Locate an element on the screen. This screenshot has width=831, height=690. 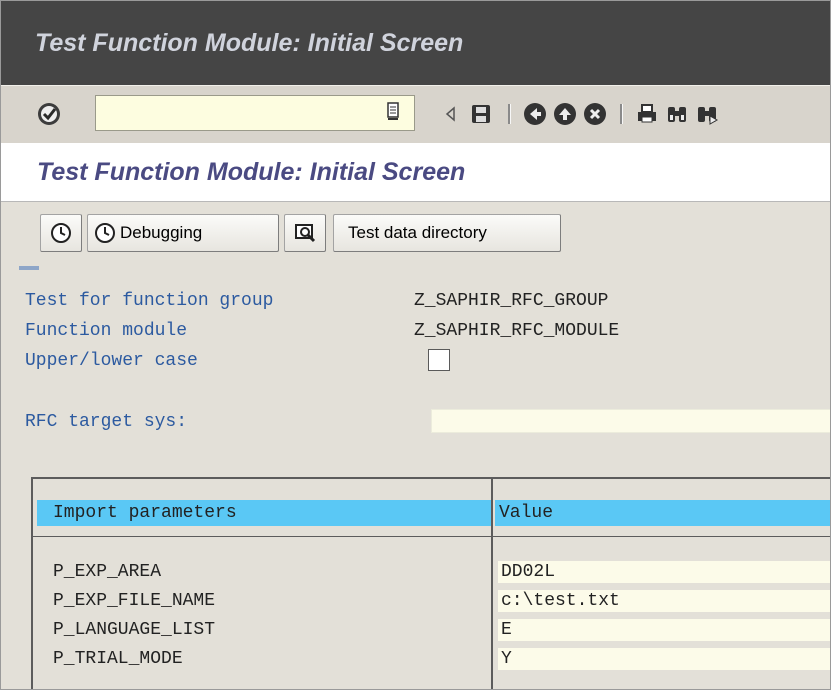
param-value-field: E is located at coordinates (664, 630).